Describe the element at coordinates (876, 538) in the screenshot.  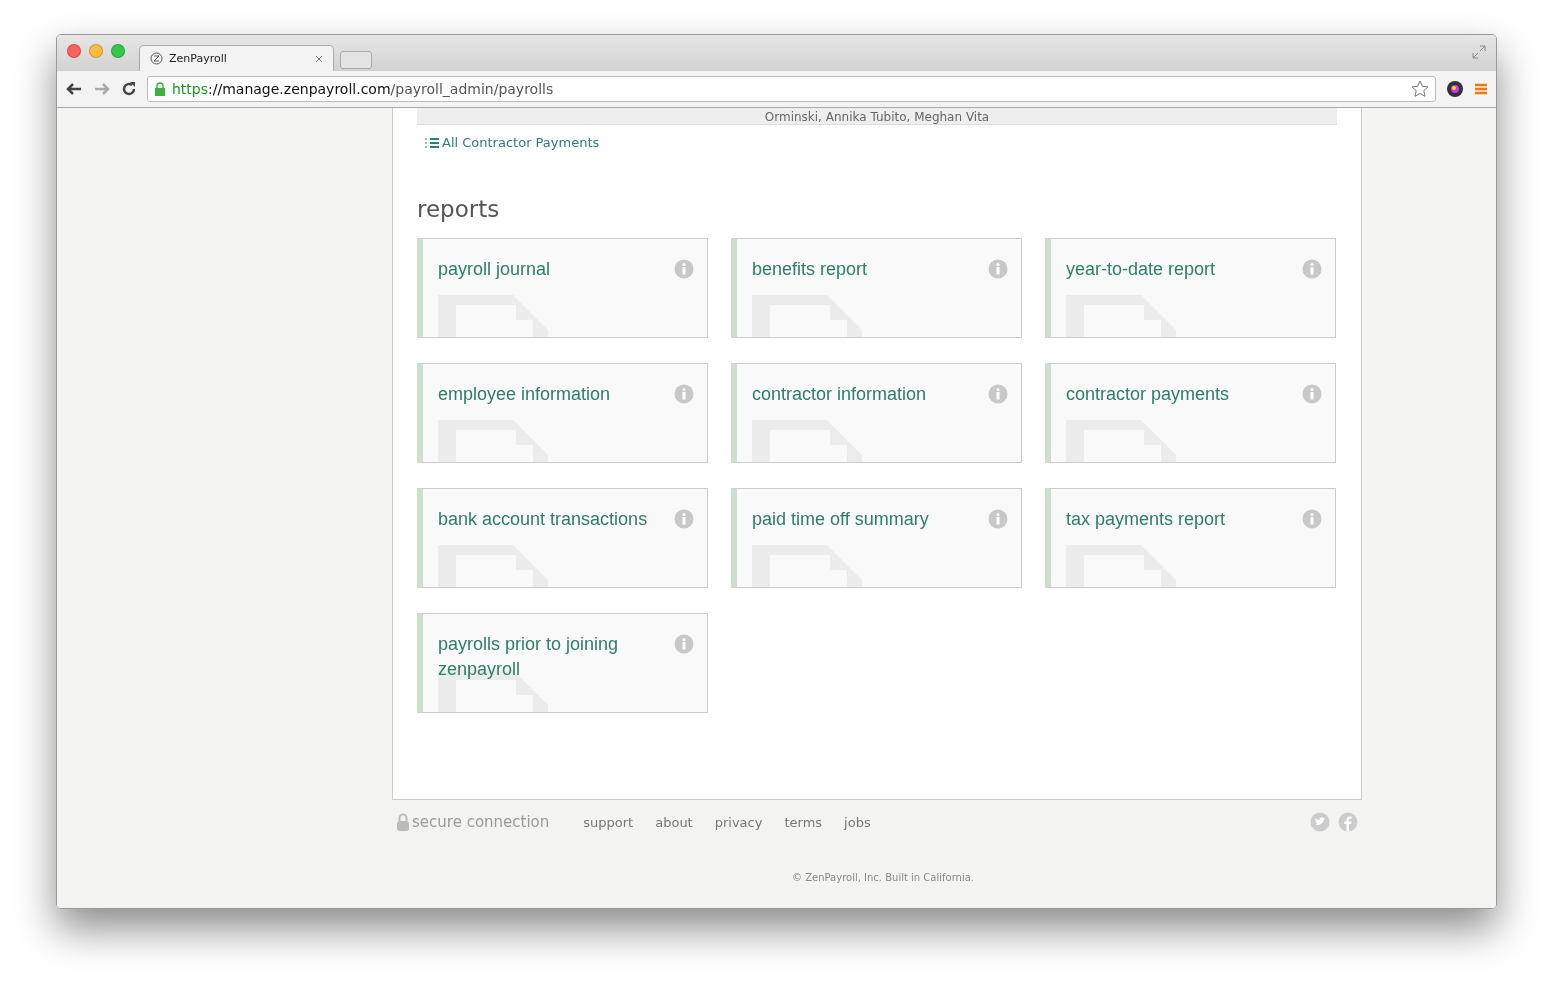
I see `report-card: paid time off summary` at that location.